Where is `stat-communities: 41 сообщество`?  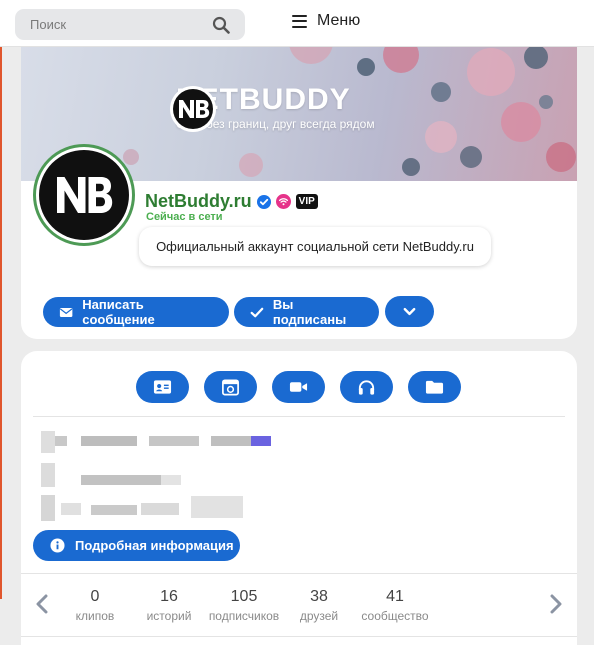
stat-communities: 41 сообщество is located at coordinates (395, 605).